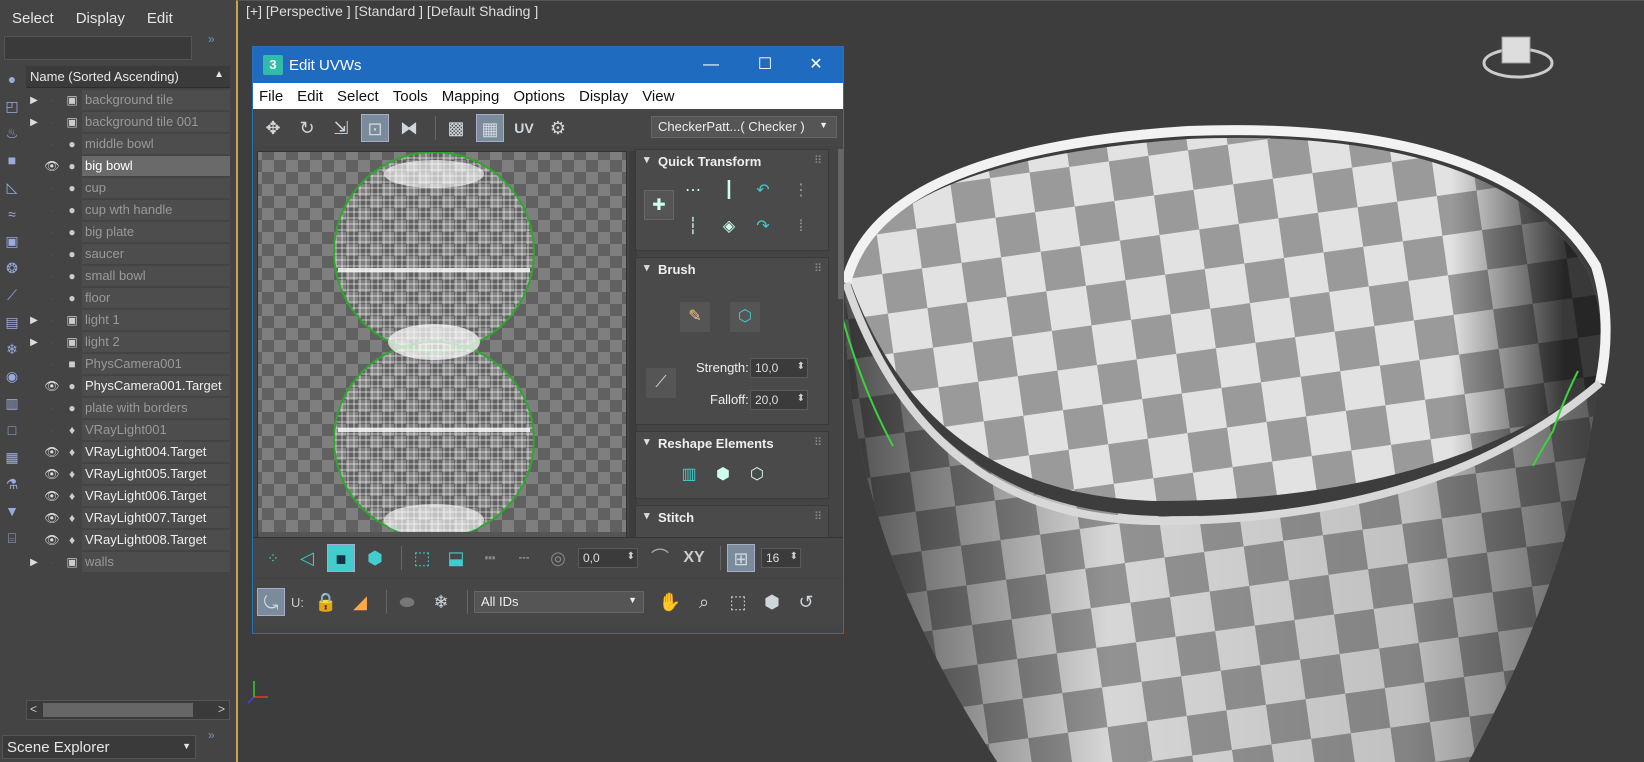 The height and width of the screenshot is (762, 1644). I want to click on space-horizontal-icon: ┃, so click(729, 191).